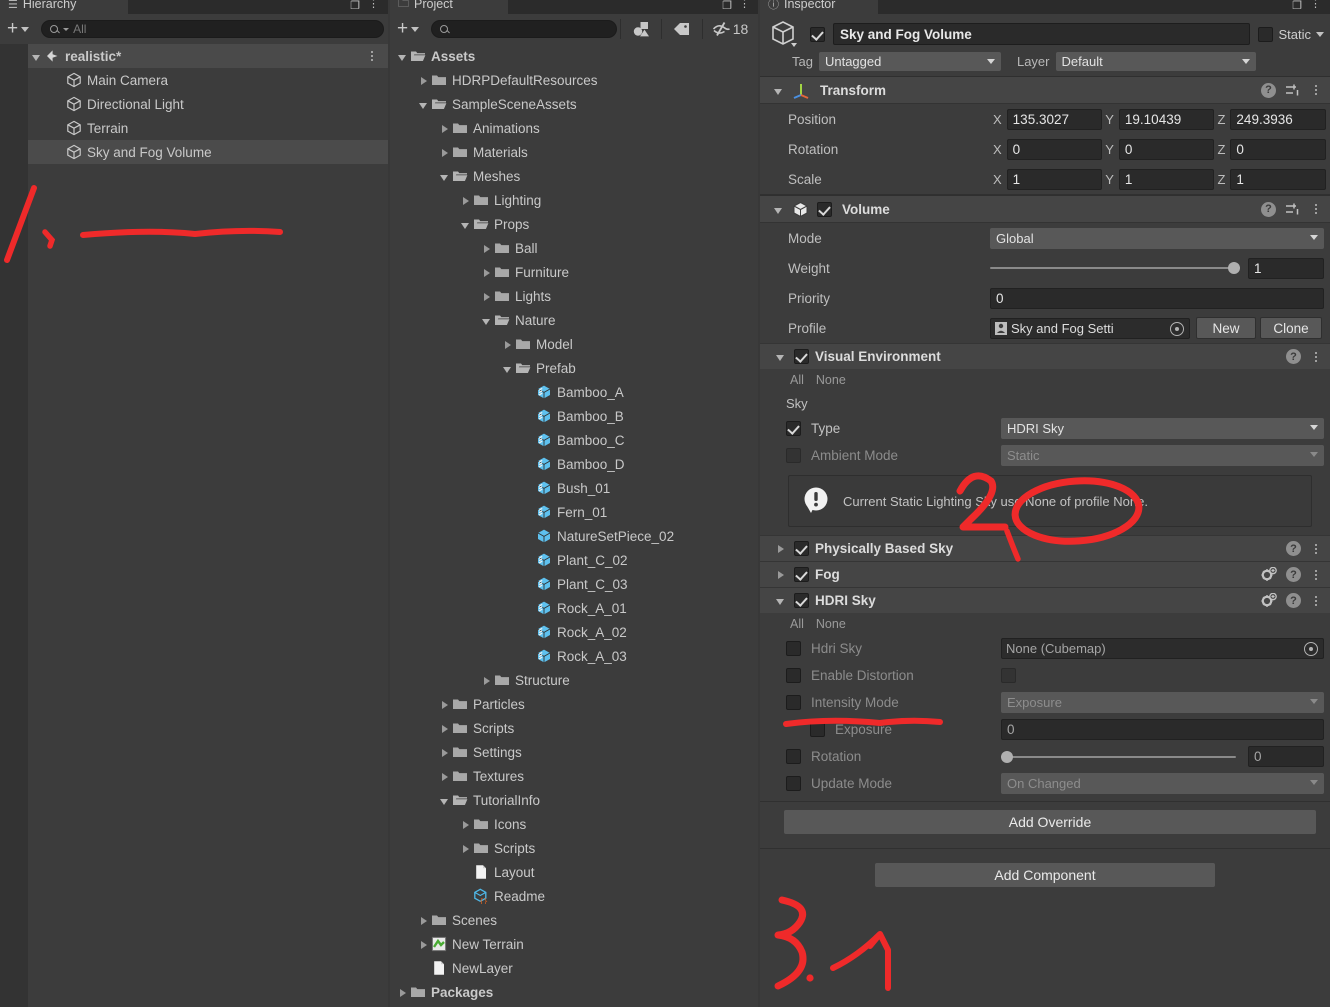  Describe the element at coordinates (574, 752) in the screenshot. I see `project-item-row: Settings` at that location.